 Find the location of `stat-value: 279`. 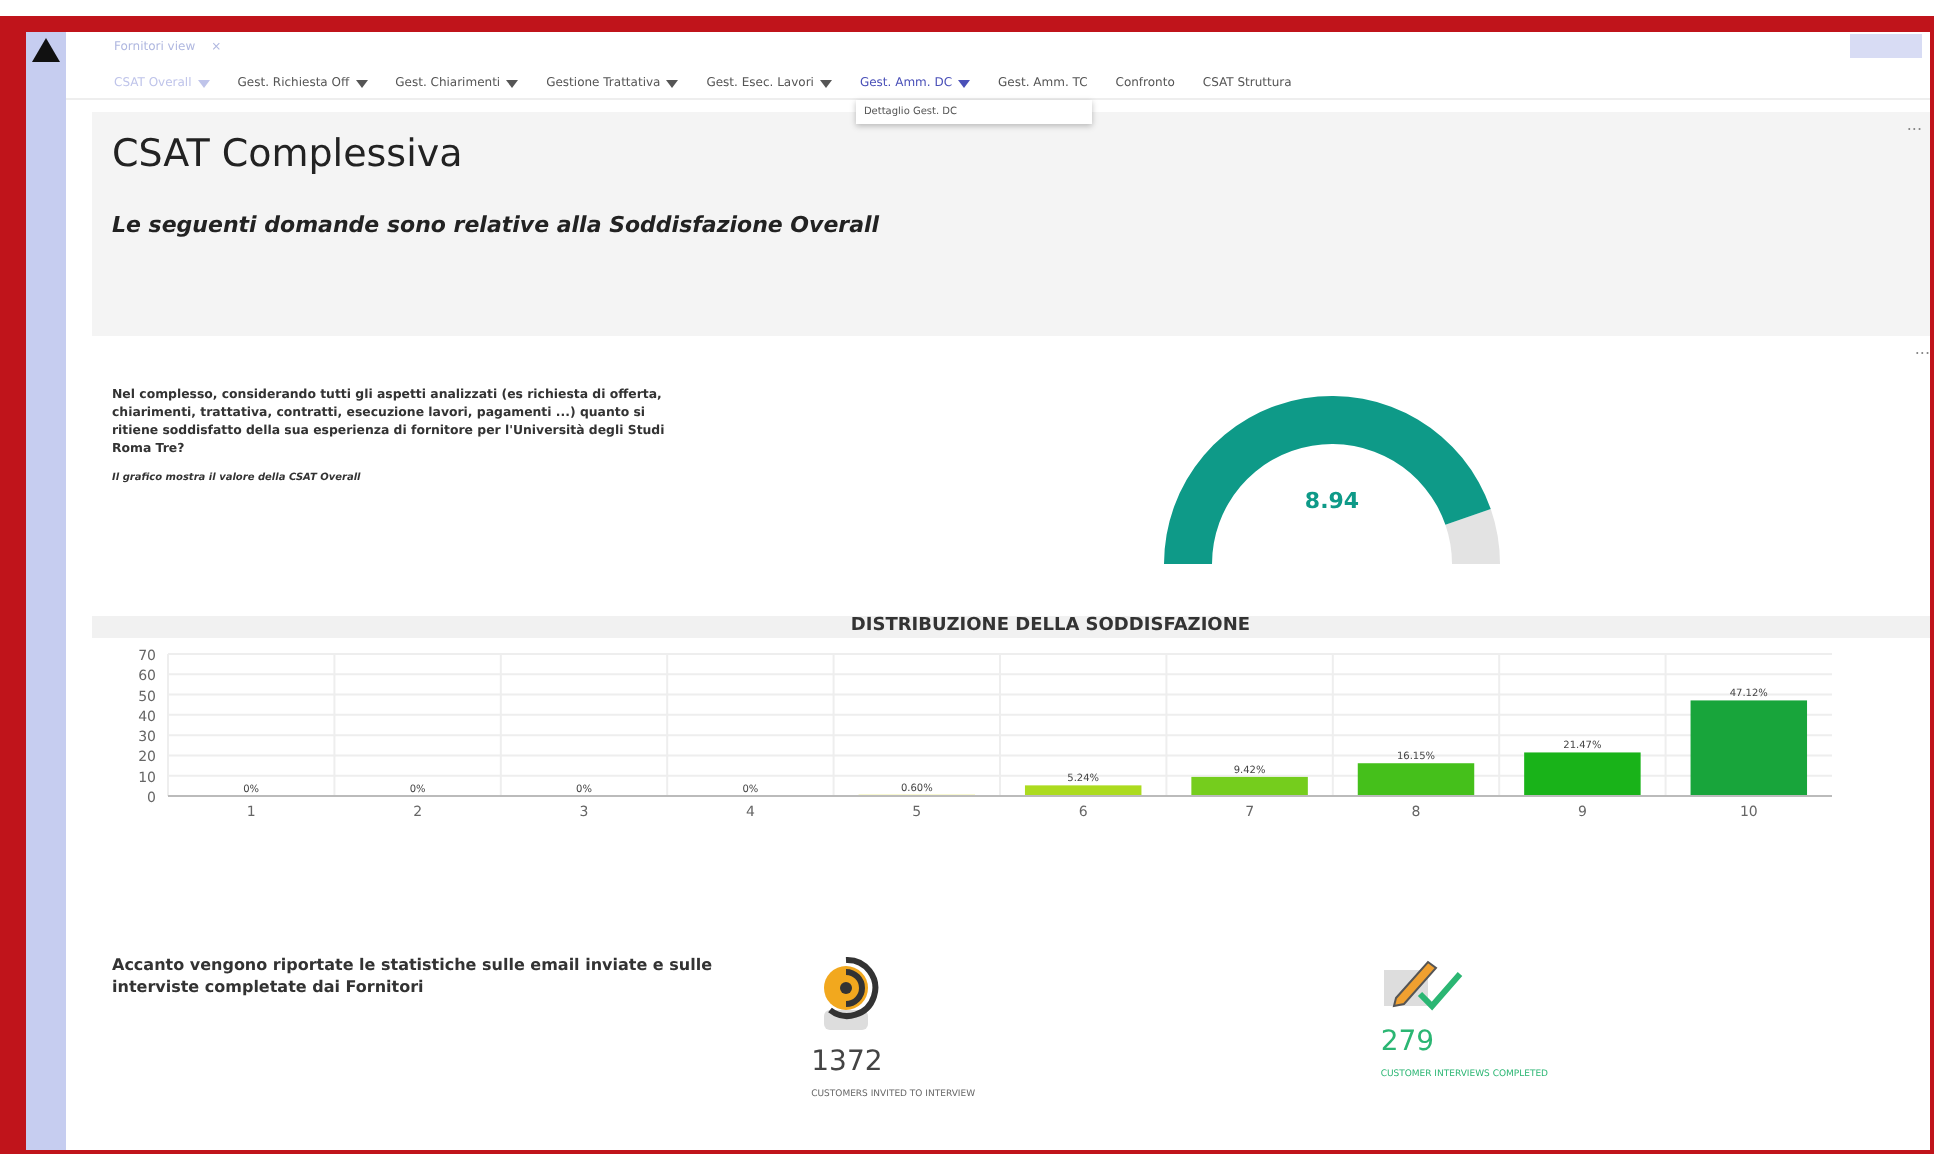

stat-value: 279 is located at coordinates (1408, 1042).